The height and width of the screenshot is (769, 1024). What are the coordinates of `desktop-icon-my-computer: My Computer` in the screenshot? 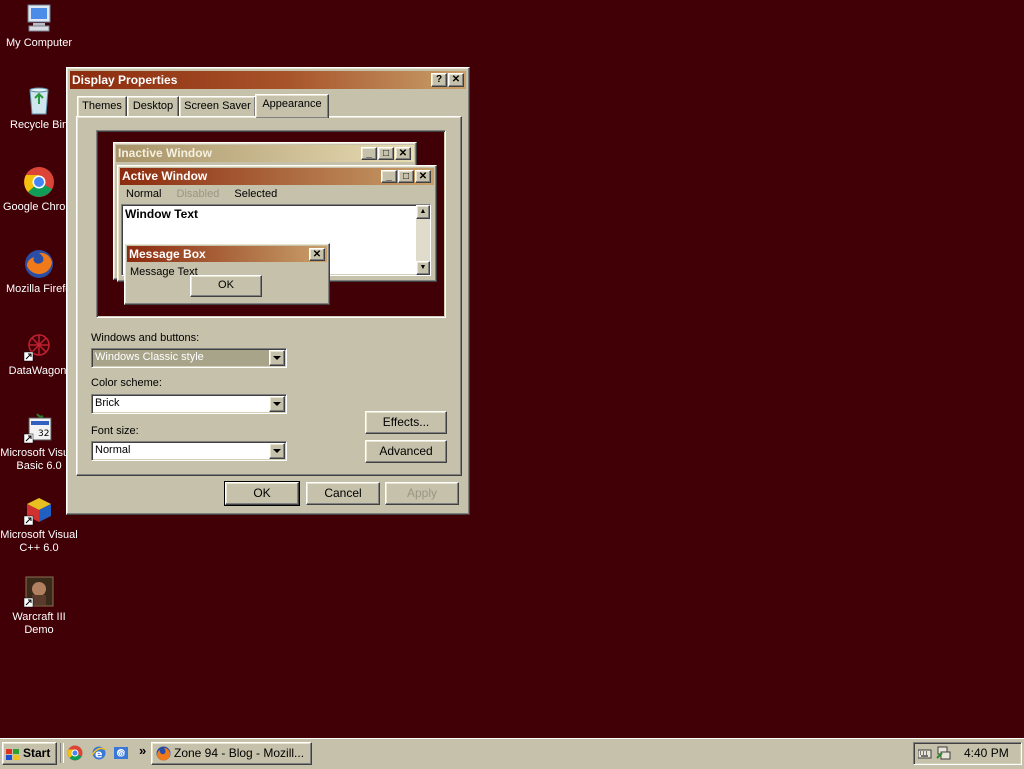 It's located at (39, 26).